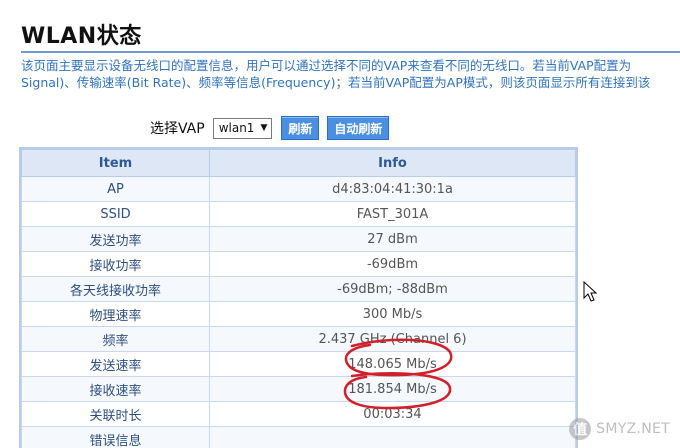 The width and height of the screenshot is (680, 448). I want to click on dropdown-arrow-icon: ▼, so click(264, 128).